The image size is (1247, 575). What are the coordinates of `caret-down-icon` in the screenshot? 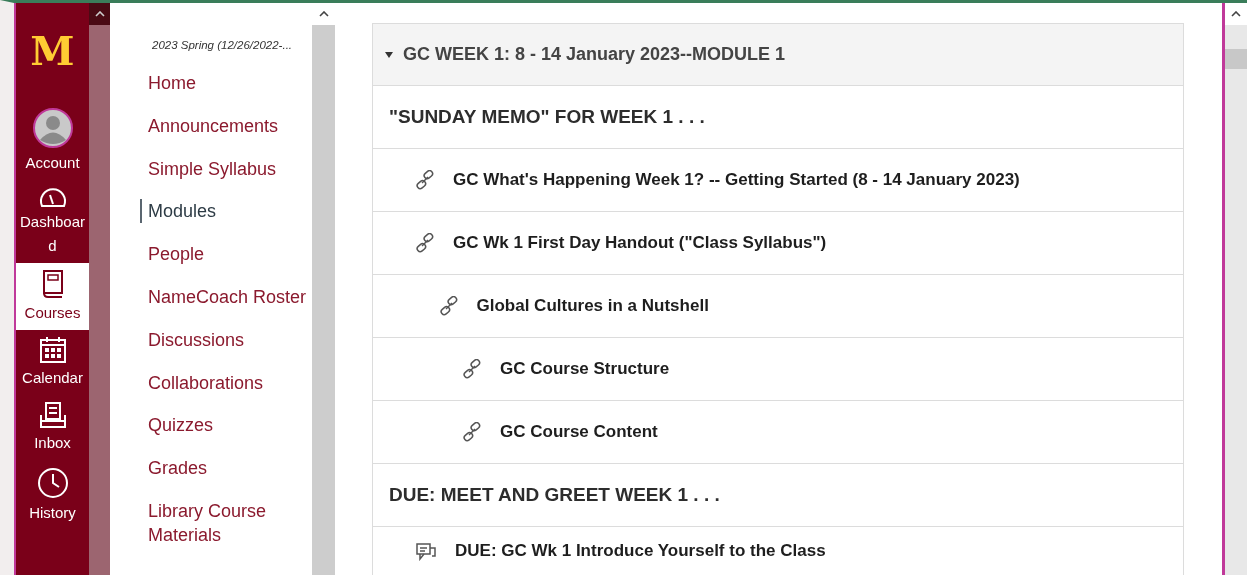 It's located at (389, 54).